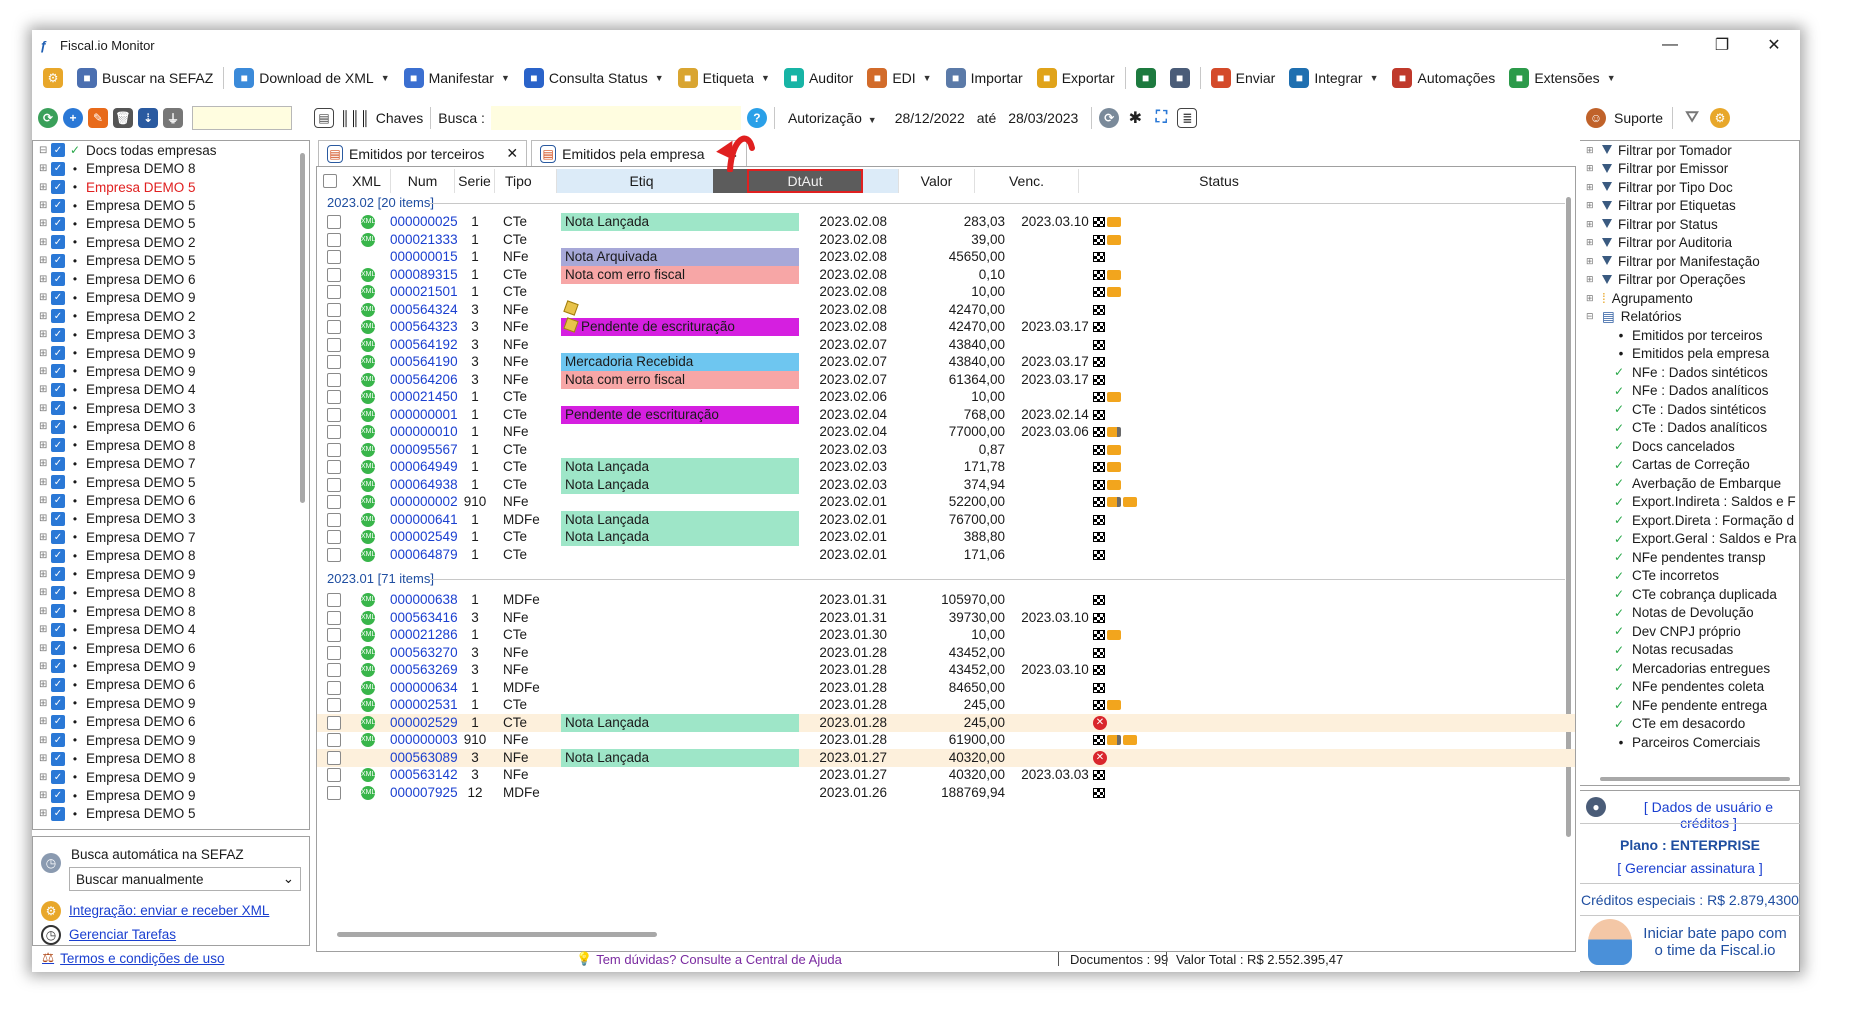 This screenshot has width=1863, height=1036. Describe the element at coordinates (1146, 78) in the screenshot. I see `toolbar-item-excel: ■` at that location.